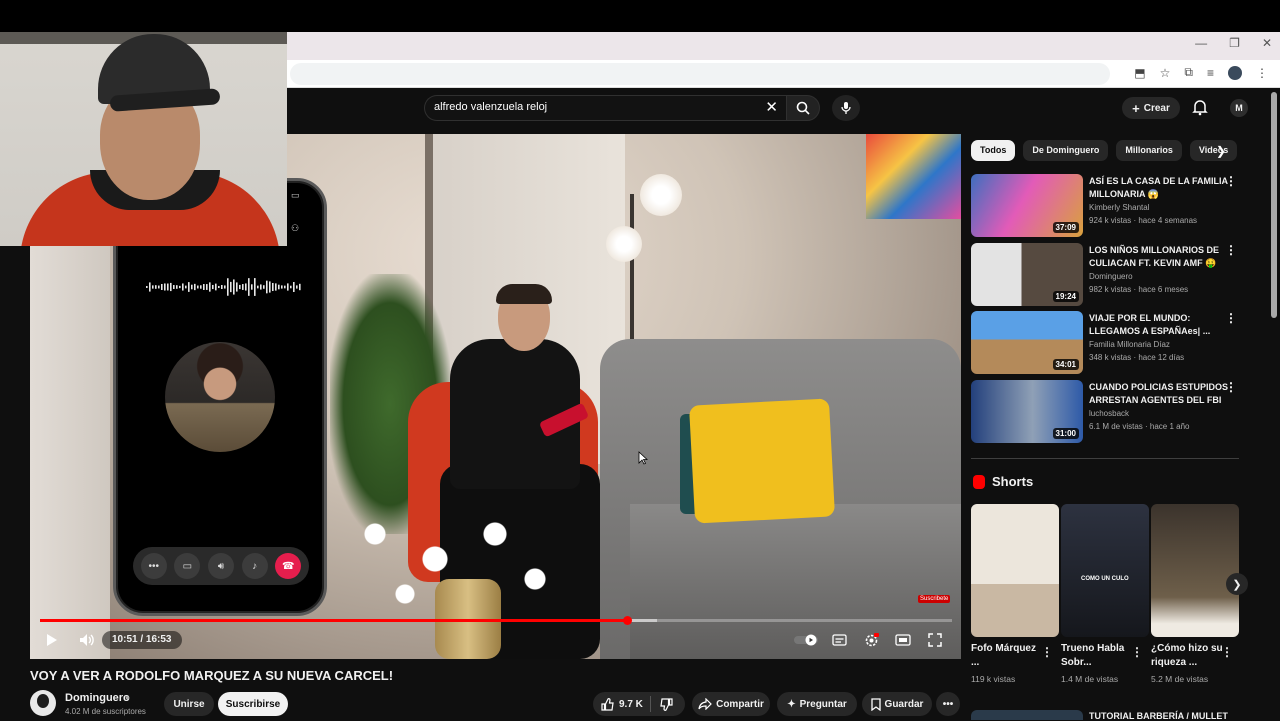  I want to click on notifications-button, so click(1200, 110).